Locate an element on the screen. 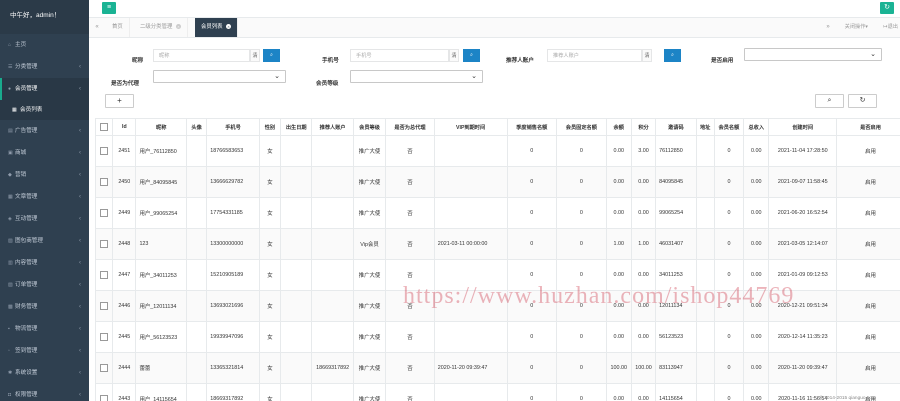 This screenshot has width=900, height=401. phone-input: 手机号 is located at coordinates (399, 55).